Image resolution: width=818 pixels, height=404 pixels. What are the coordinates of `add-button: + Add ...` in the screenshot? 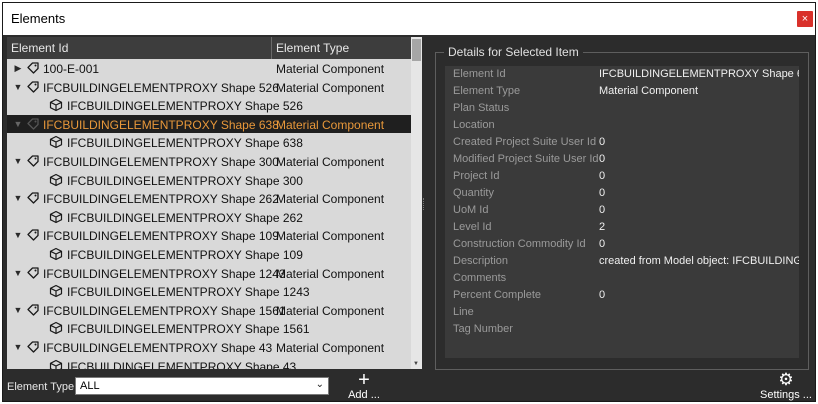 It's located at (364, 385).